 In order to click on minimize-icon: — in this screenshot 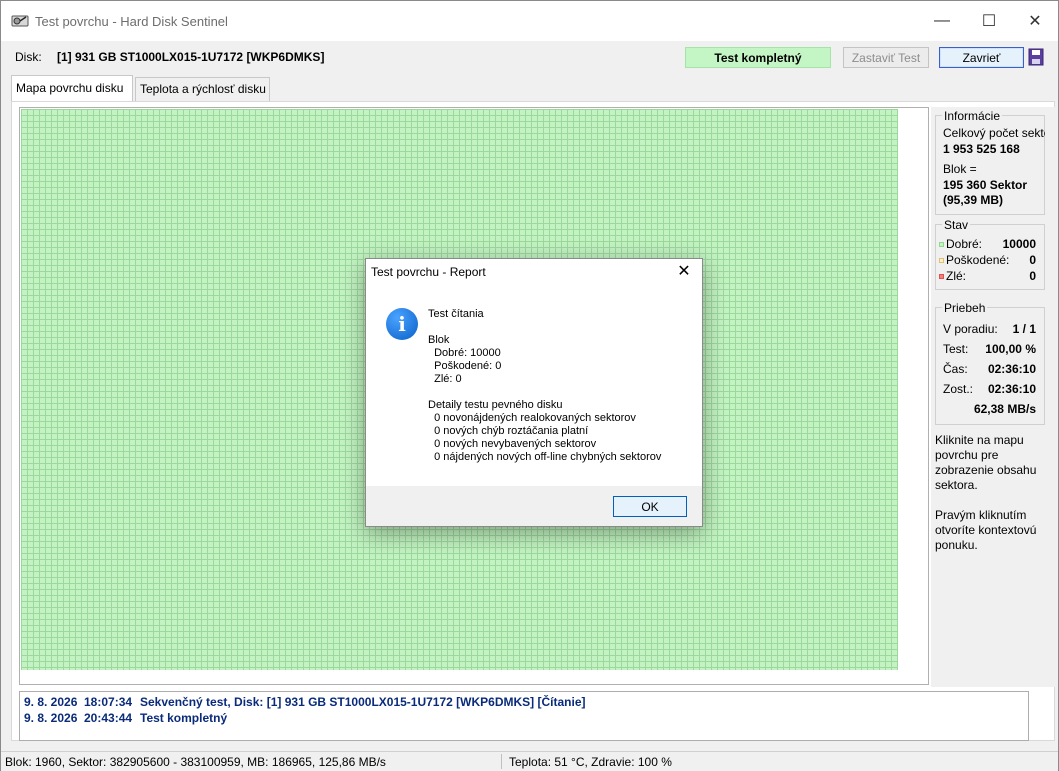, I will do `click(942, 20)`.